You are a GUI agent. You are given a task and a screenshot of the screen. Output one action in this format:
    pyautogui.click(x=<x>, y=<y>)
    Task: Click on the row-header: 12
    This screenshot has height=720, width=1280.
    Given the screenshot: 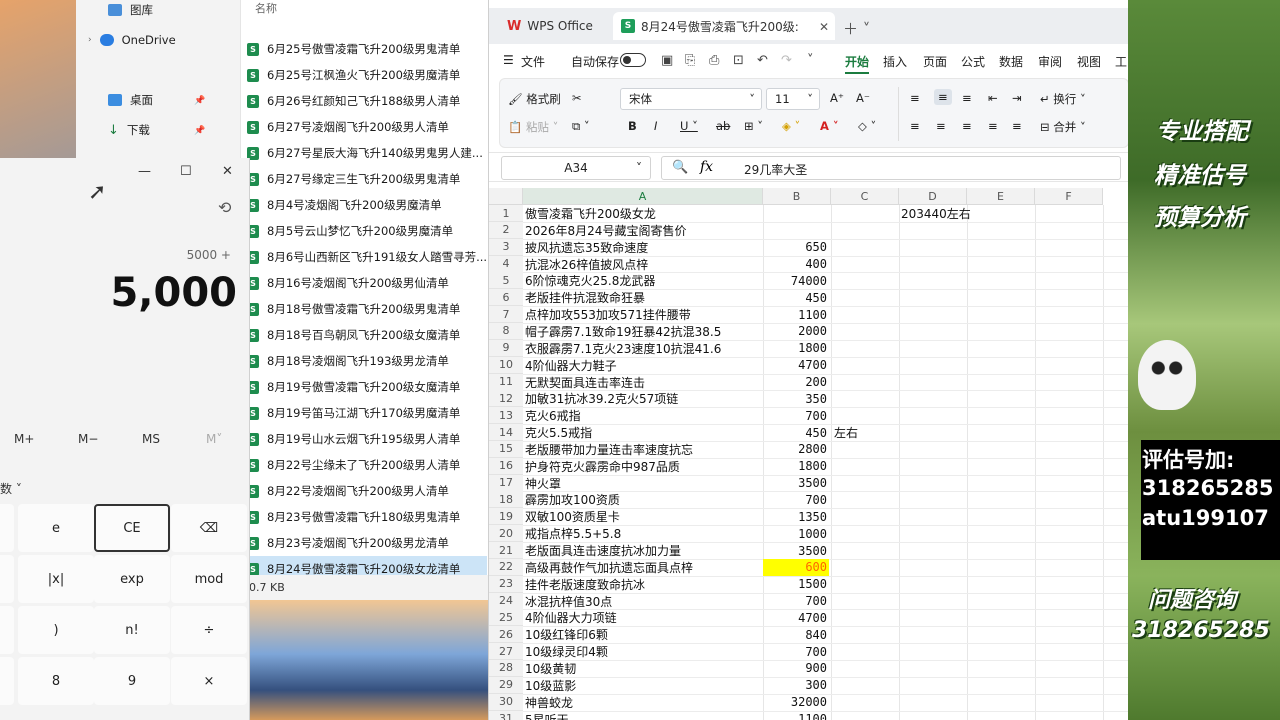 What is the action you would take?
    pyautogui.click(x=506, y=399)
    